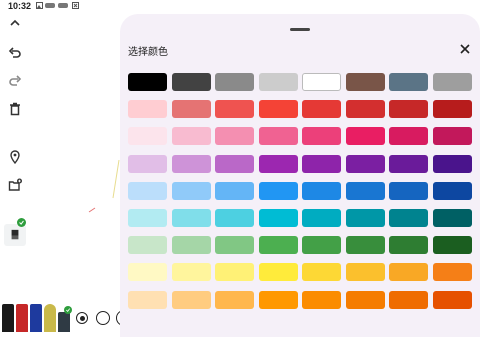 This screenshot has height=337, width=480. Describe the element at coordinates (103, 318) in the screenshot. I see `stroke-size-medium` at that location.